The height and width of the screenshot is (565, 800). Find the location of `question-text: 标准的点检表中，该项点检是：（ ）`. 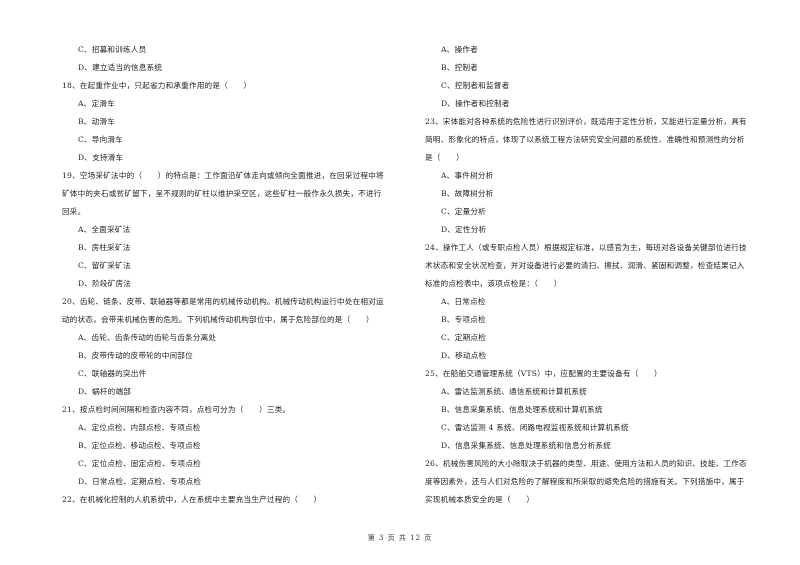

question-text: 标准的点检表中，该项点检是：（ ） is located at coordinates (493, 283).